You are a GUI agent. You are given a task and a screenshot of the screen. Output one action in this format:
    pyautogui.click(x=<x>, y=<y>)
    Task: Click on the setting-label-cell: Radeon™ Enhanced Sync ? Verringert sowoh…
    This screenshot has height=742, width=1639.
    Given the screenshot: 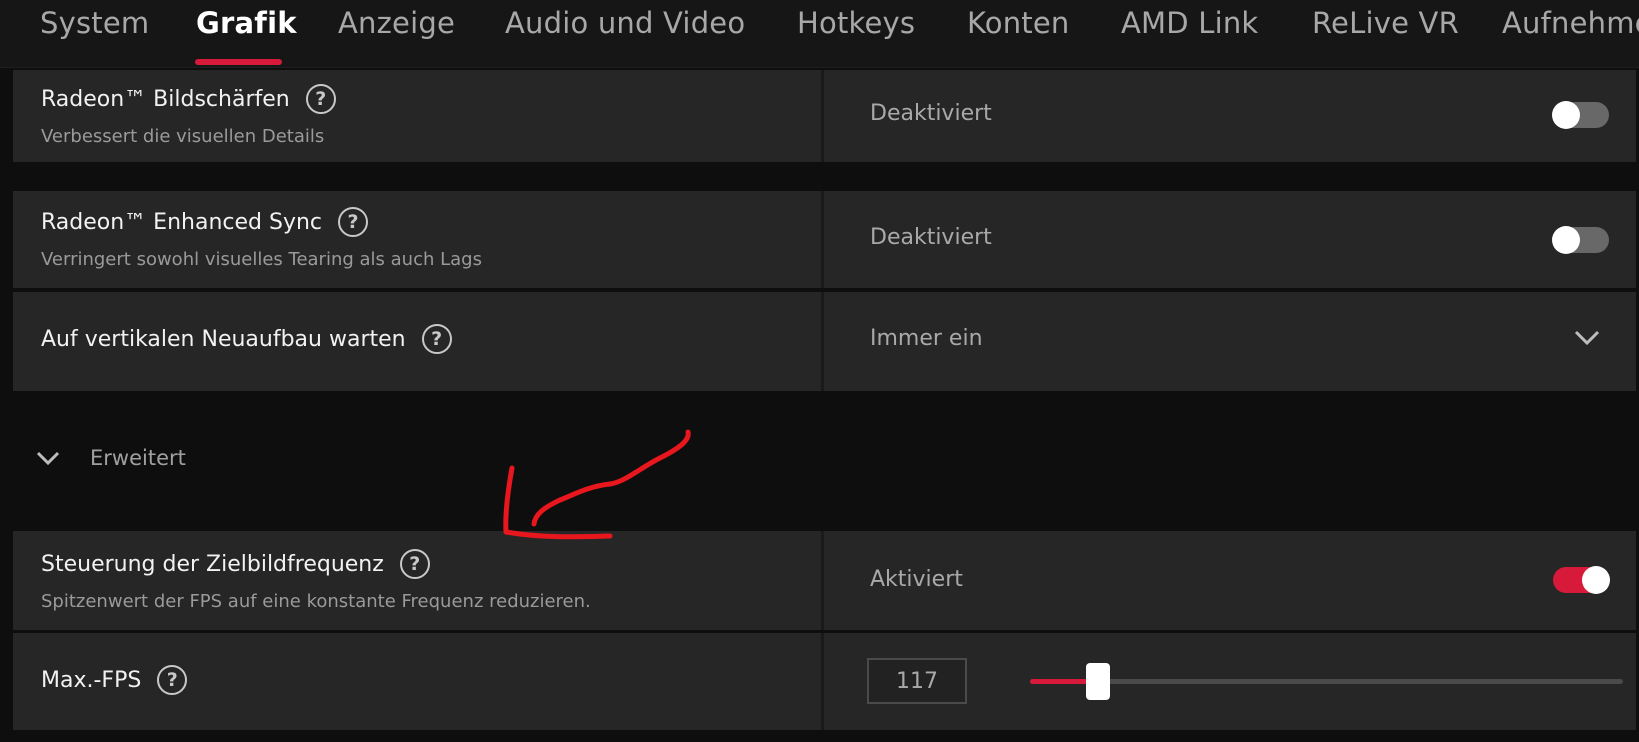 What is the action you would take?
    pyautogui.click(x=418, y=239)
    